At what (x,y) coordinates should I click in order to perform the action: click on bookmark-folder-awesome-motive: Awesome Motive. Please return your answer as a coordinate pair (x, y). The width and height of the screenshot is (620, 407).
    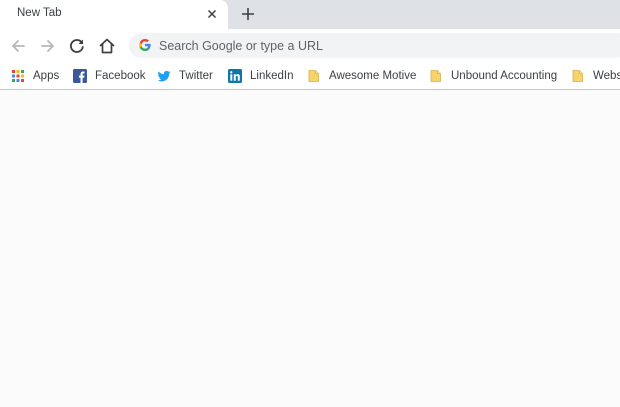
    Looking at the image, I should click on (361, 76).